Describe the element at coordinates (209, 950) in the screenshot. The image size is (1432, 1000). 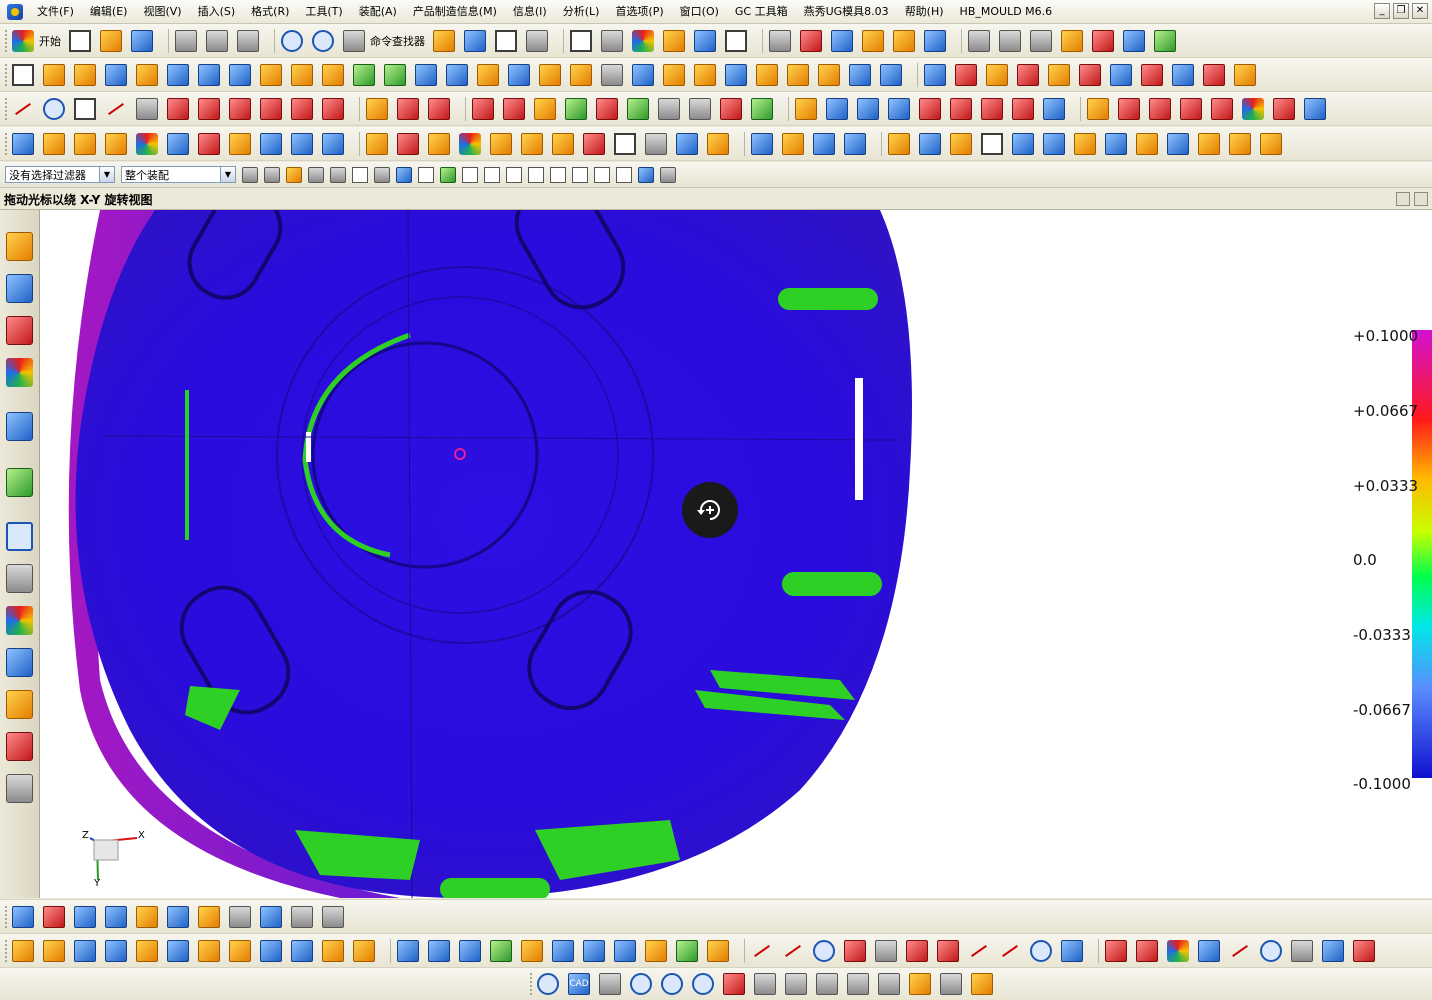
I see `standard-part-7-icon` at that location.